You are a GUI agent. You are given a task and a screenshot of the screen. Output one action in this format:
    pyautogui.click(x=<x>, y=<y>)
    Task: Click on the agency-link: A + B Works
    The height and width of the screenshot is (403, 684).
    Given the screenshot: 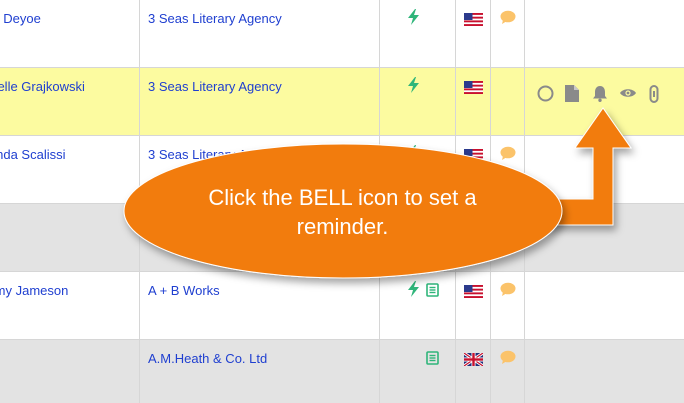 What is the action you would take?
    pyautogui.click(x=184, y=290)
    